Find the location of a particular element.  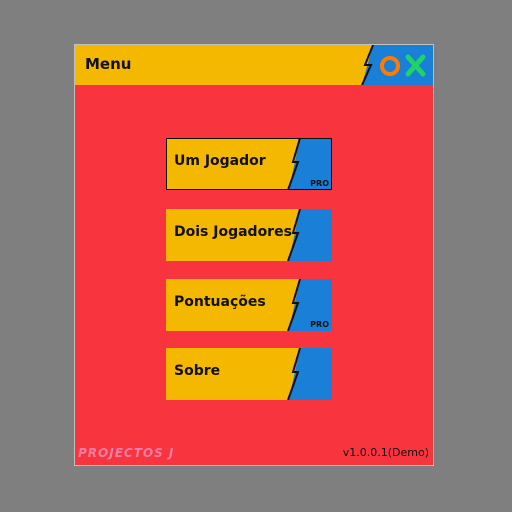

version-label: v1.0.0.1(Demo) is located at coordinates (385, 452).